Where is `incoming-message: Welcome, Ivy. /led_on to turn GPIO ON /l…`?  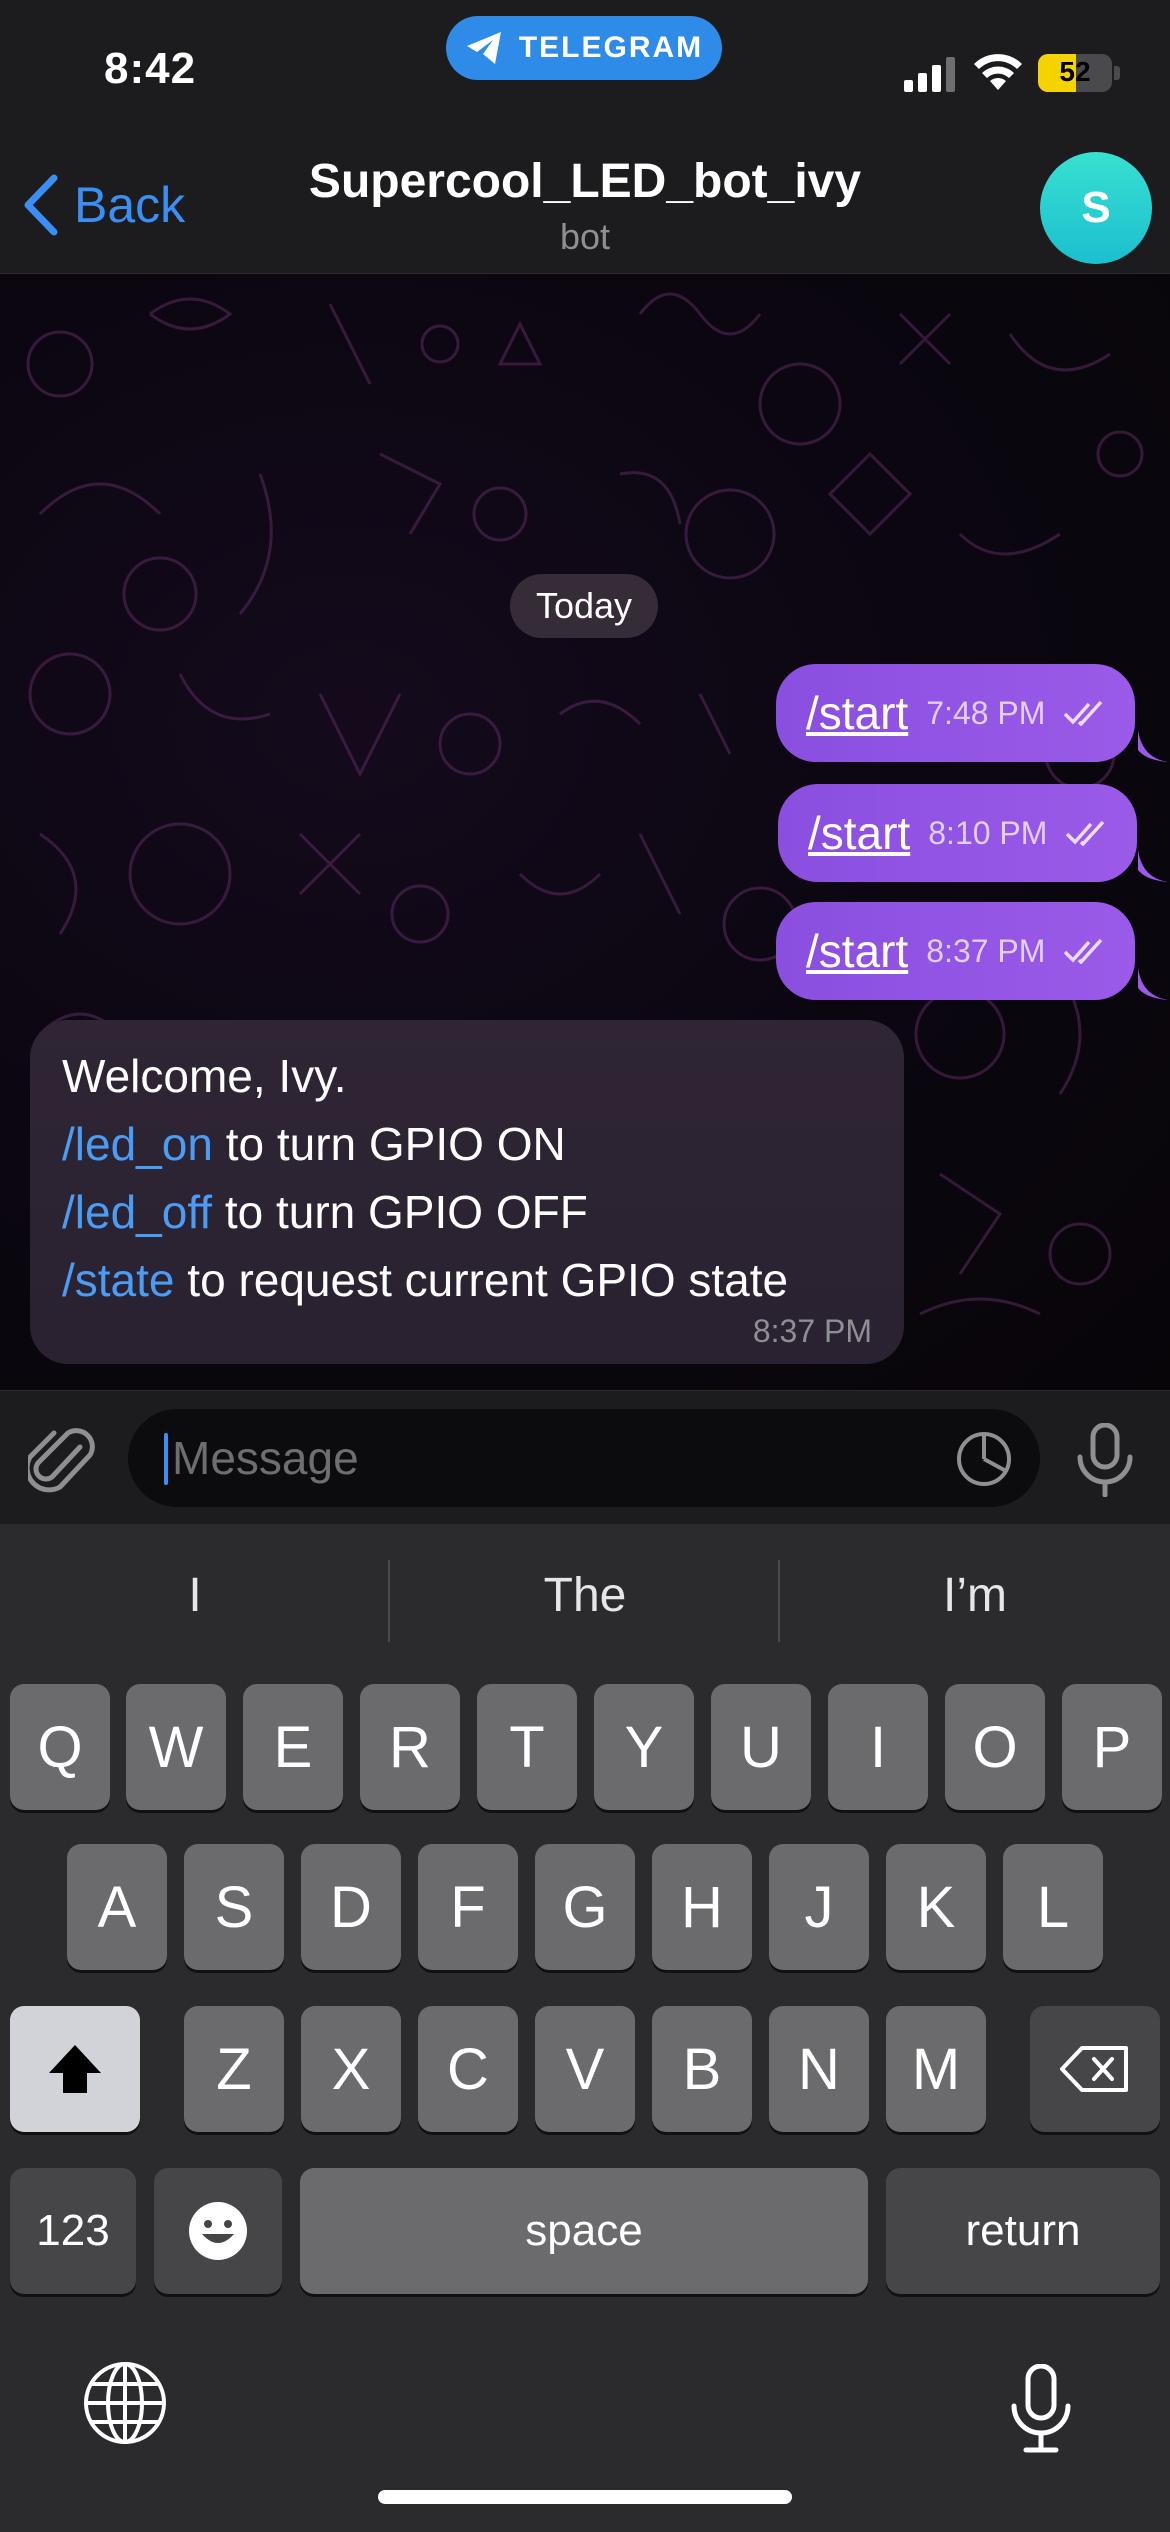 incoming-message: Welcome, Ivy. /led_on to turn GPIO ON /l… is located at coordinates (467, 1192).